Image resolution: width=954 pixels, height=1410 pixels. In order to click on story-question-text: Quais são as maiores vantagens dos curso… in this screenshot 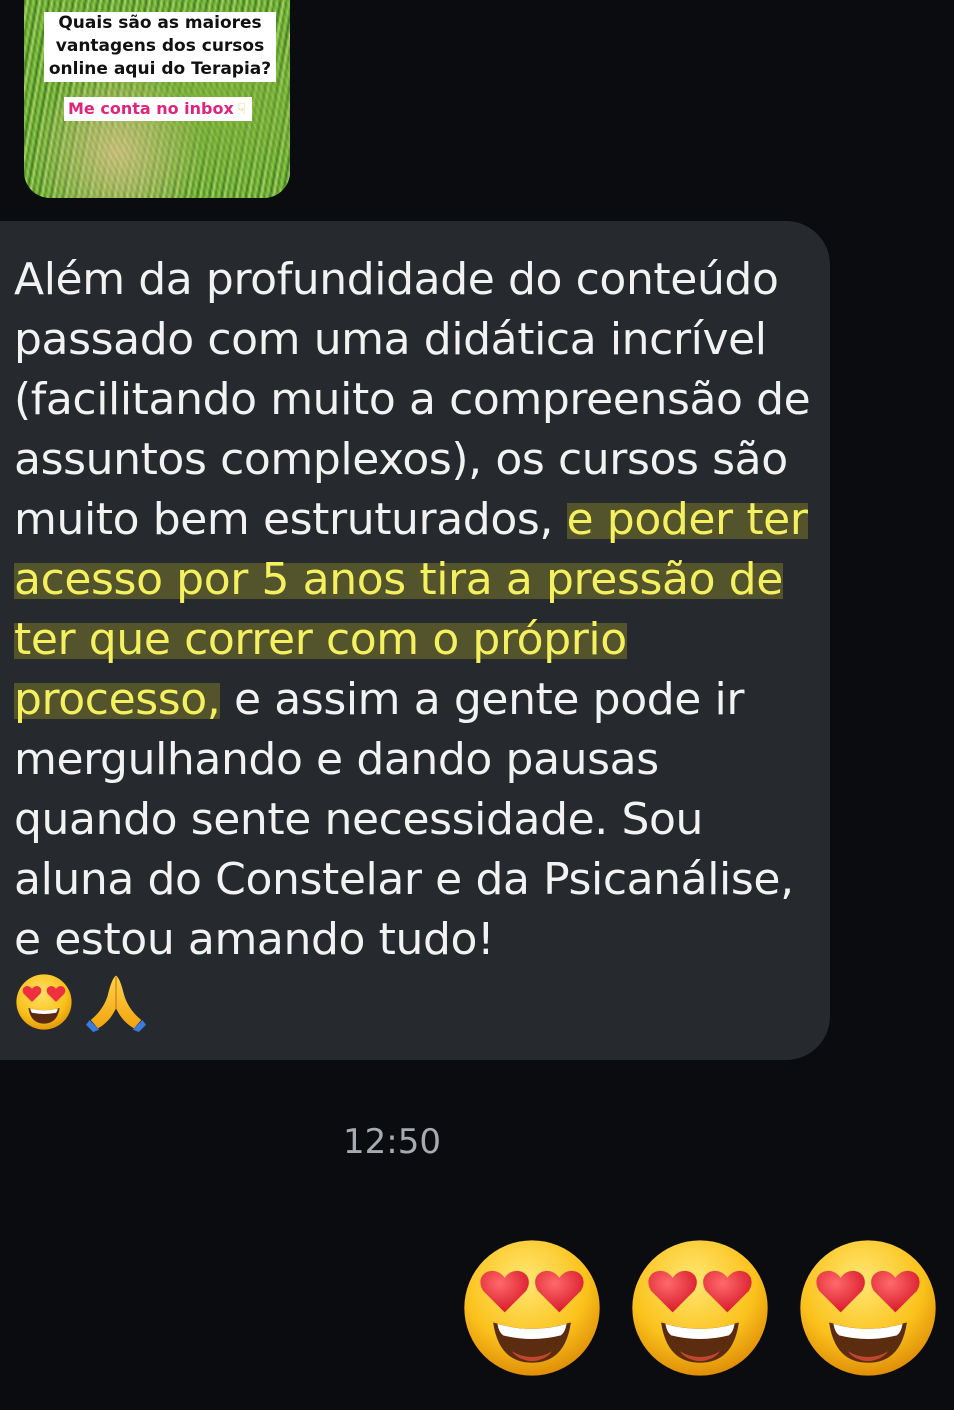, I will do `click(160, 47)`.